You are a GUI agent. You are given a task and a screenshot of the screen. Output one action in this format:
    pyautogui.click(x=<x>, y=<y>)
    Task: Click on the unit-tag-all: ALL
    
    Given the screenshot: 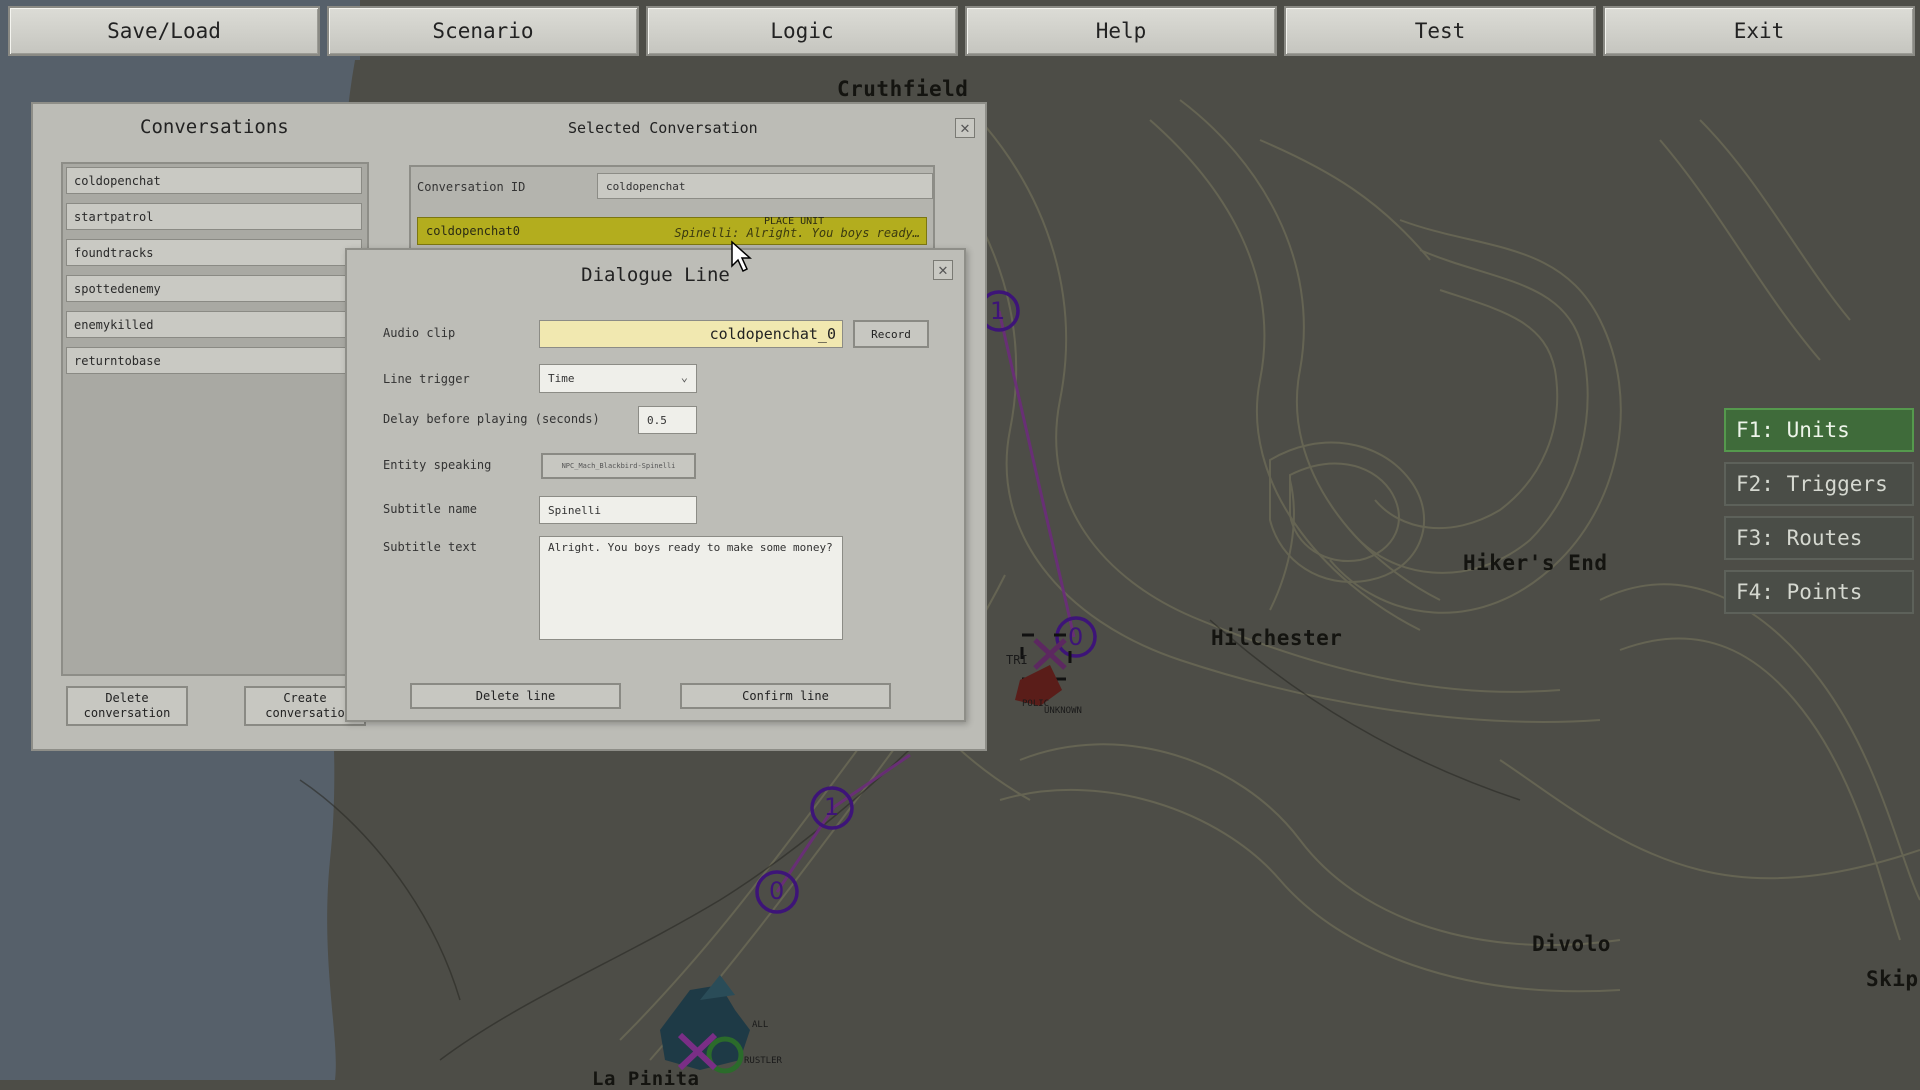 What is the action you would take?
    pyautogui.click(x=760, y=1025)
    